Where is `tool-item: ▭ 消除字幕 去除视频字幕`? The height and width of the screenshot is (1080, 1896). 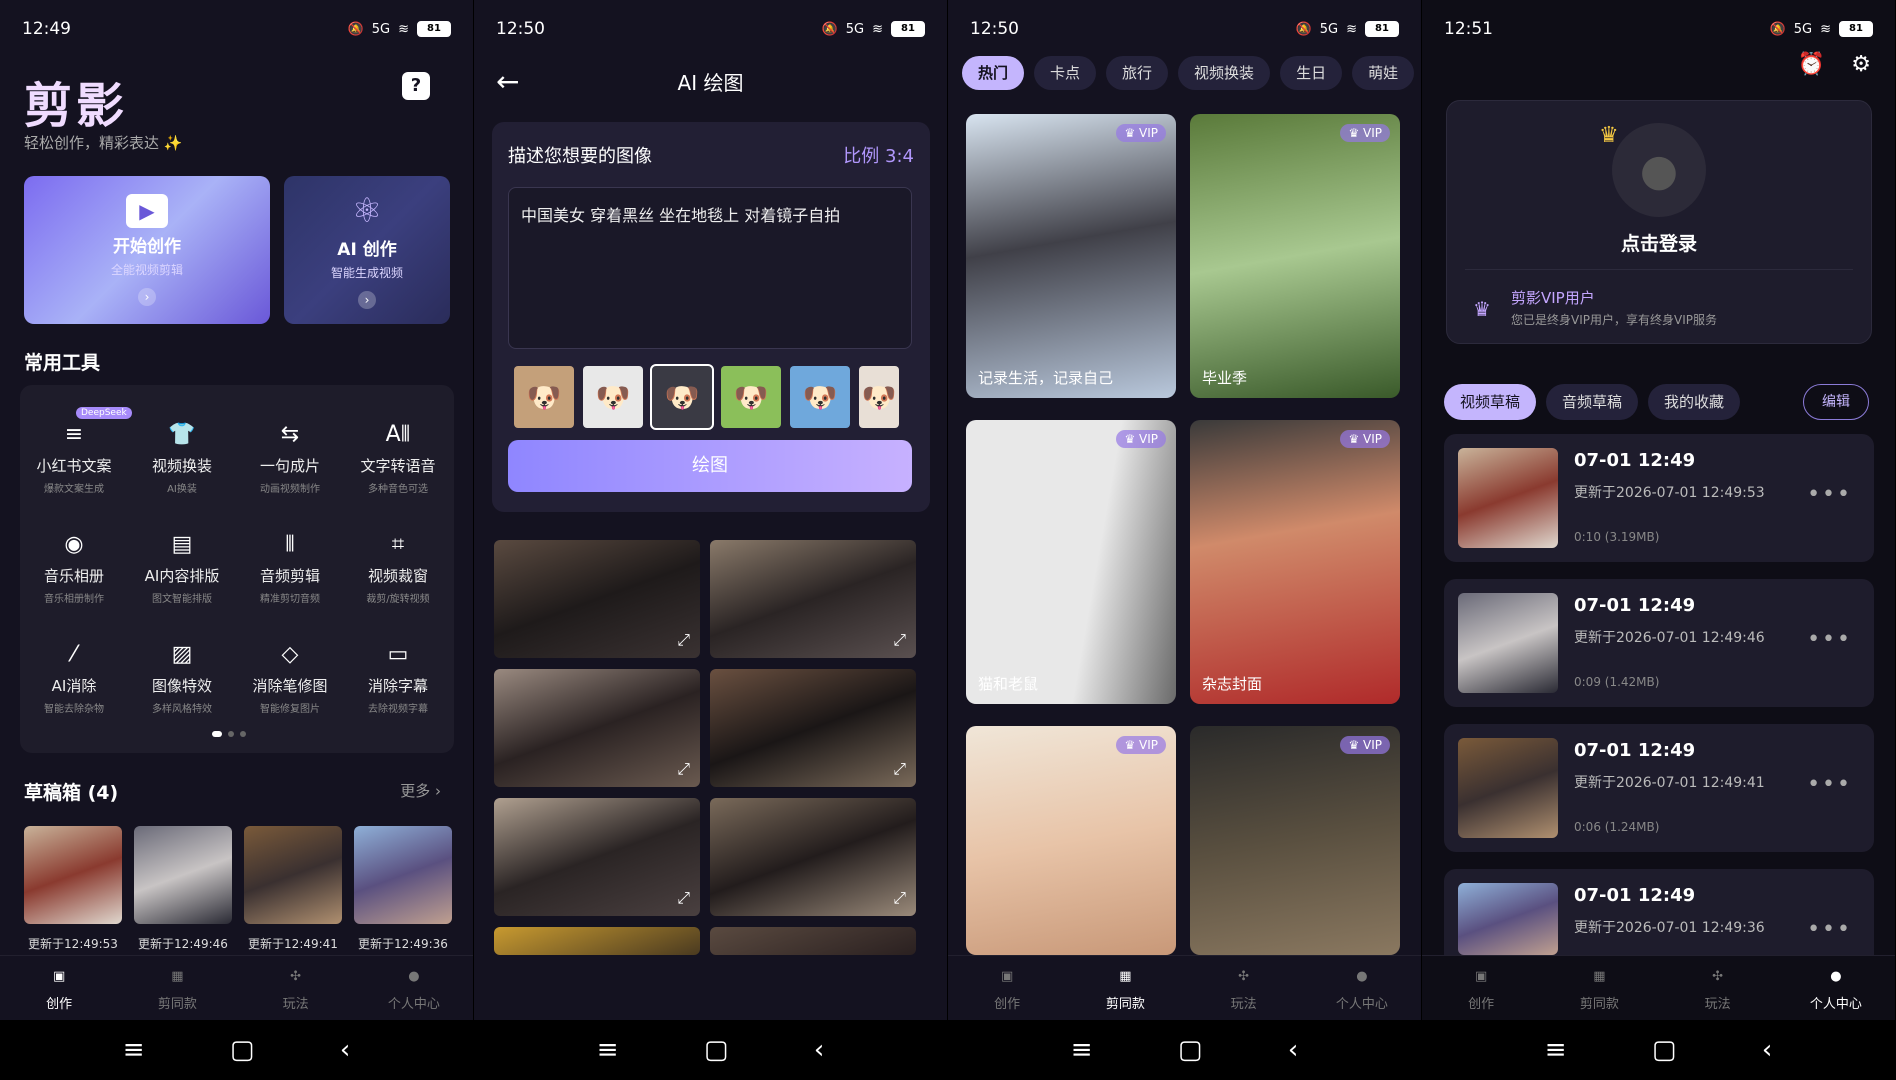 tool-item: ▭ 消除字幕 去除视频字幕 is located at coordinates (398, 678).